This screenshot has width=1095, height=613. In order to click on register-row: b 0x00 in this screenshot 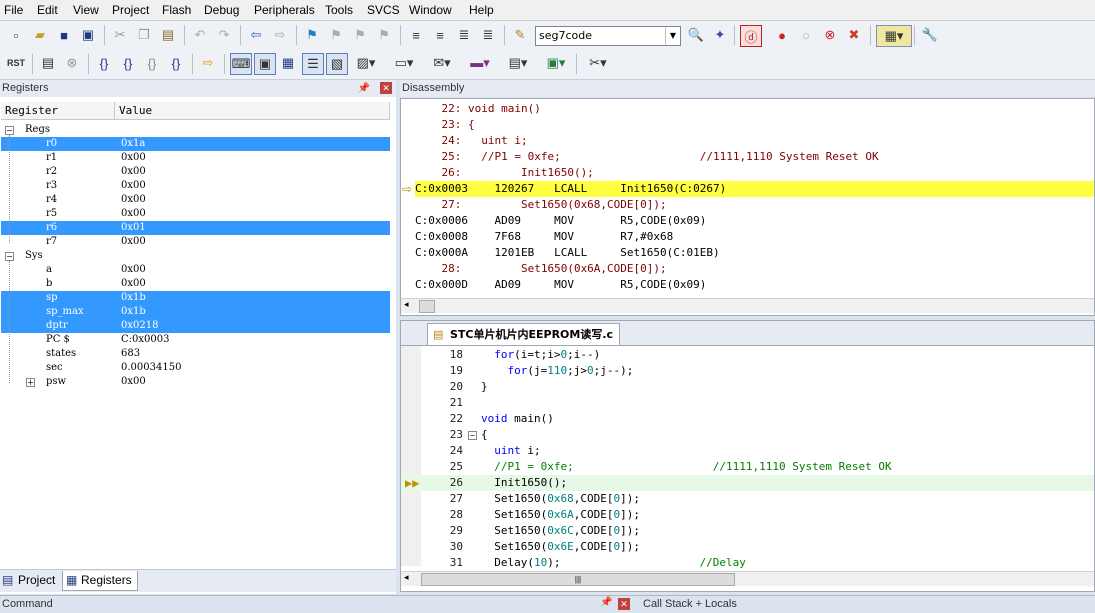, I will do `click(195, 284)`.